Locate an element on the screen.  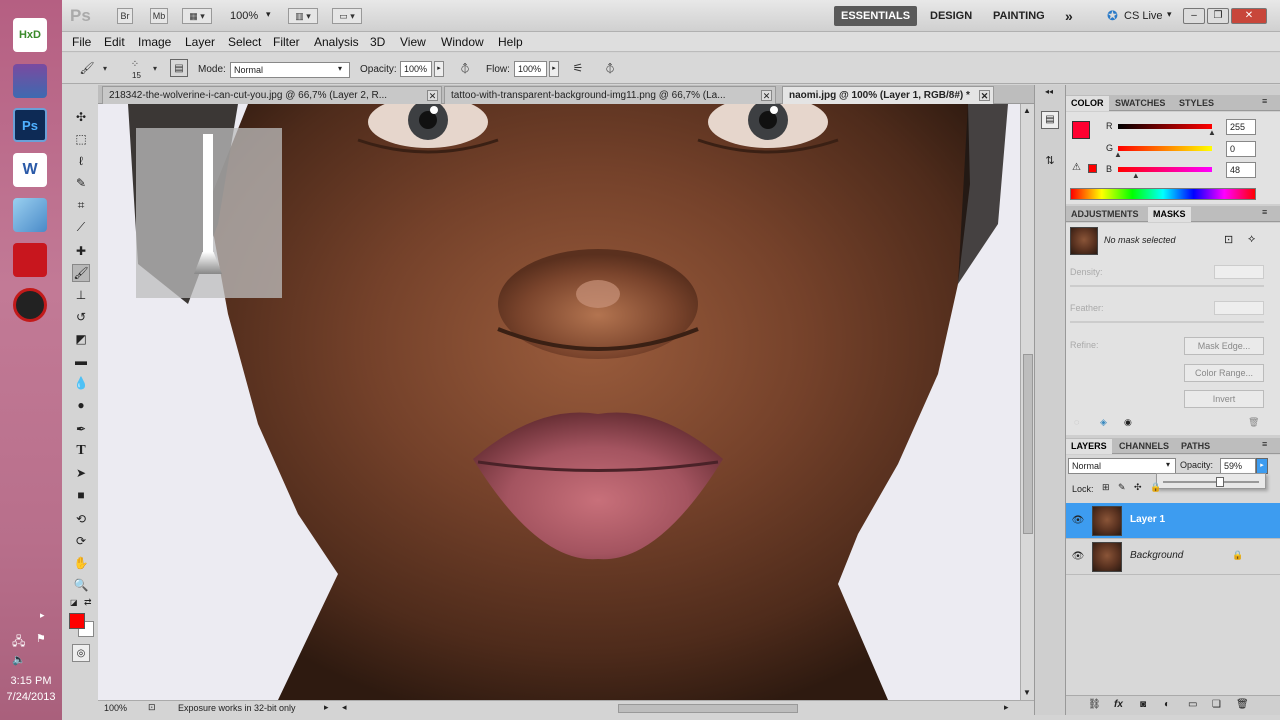
quick-selection-tool-icon: ✎ is located at coordinates (81, 183).